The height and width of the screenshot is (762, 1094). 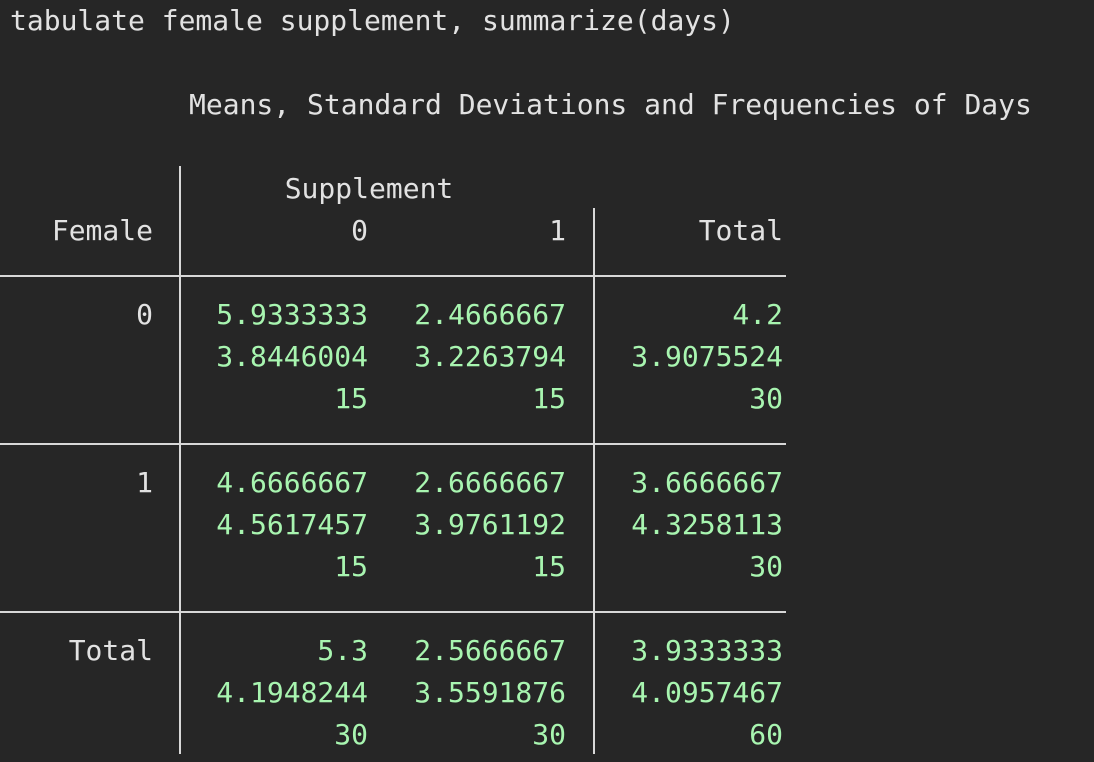 What do you see at coordinates (292, 482) in the screenshot?
I see `cell-mean: 4.6666667` at bounding box center [292, 482].